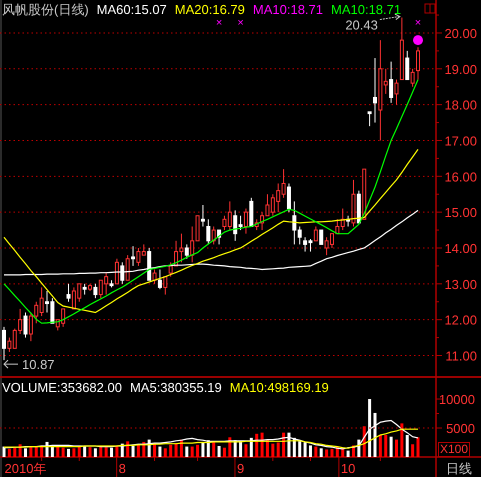 This screenshot has height=477, width=481. Describe the element at coordinates (460, 320) in the screenshot. I see `axis-tick-label: 12.00` at that location.